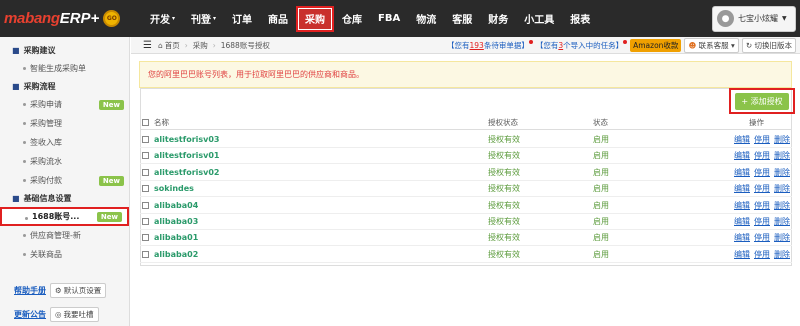 This screenshot has width=800, height=326. I want to click on nav-item: 采购, so click(315, 18).